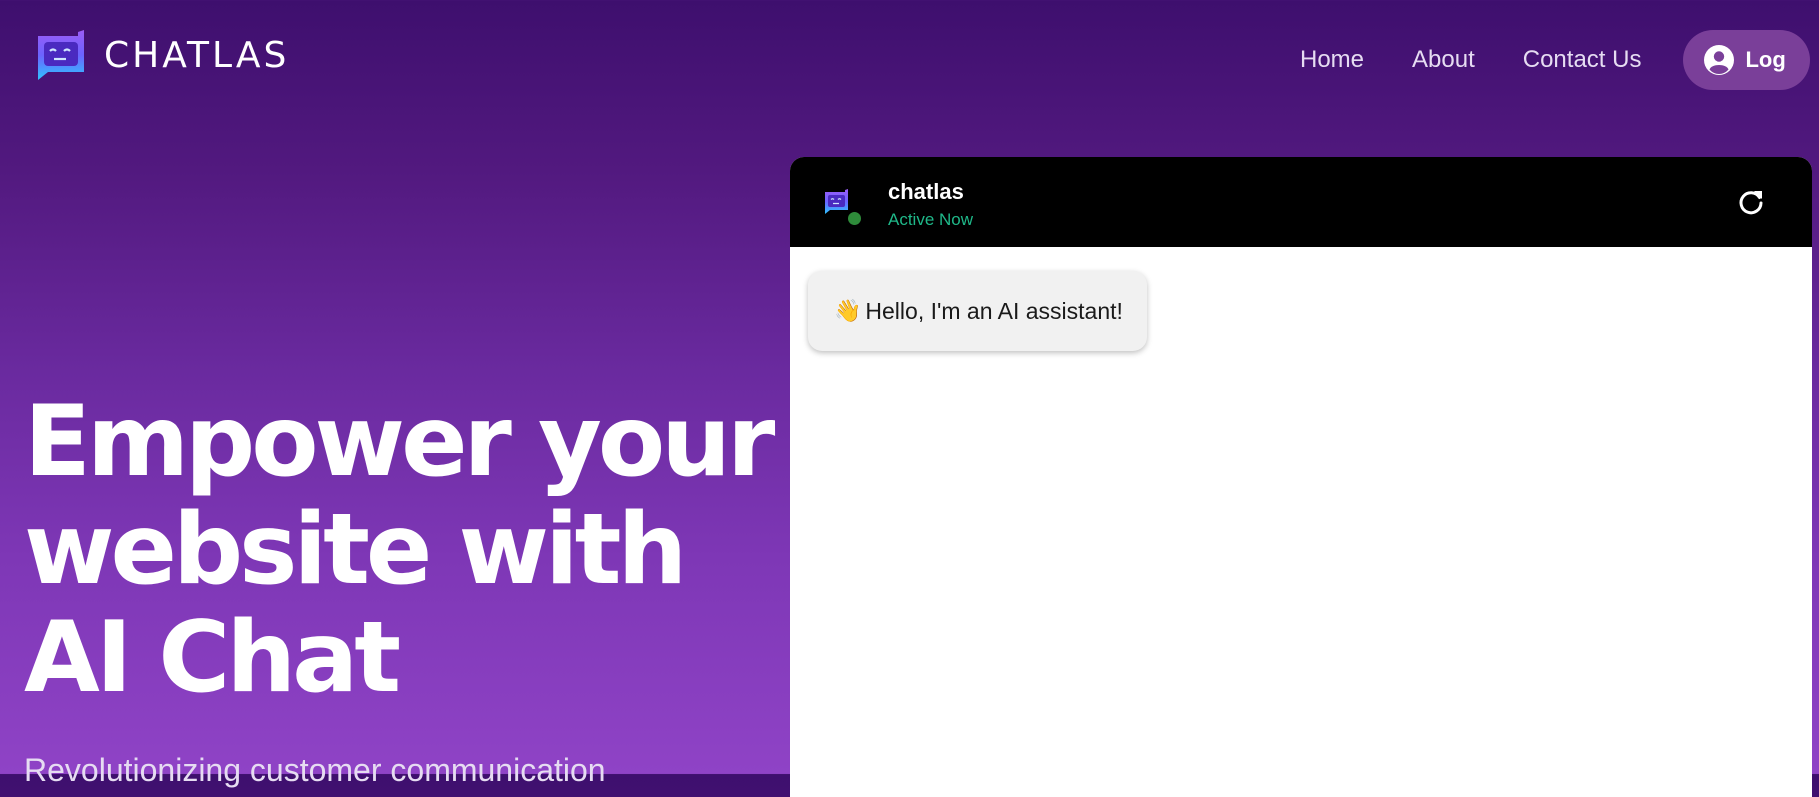 The image size is (1819, 797). Describe the element at coordinates (836, 201) in the screenshot. I see `chat-avatar-icon` at that location.